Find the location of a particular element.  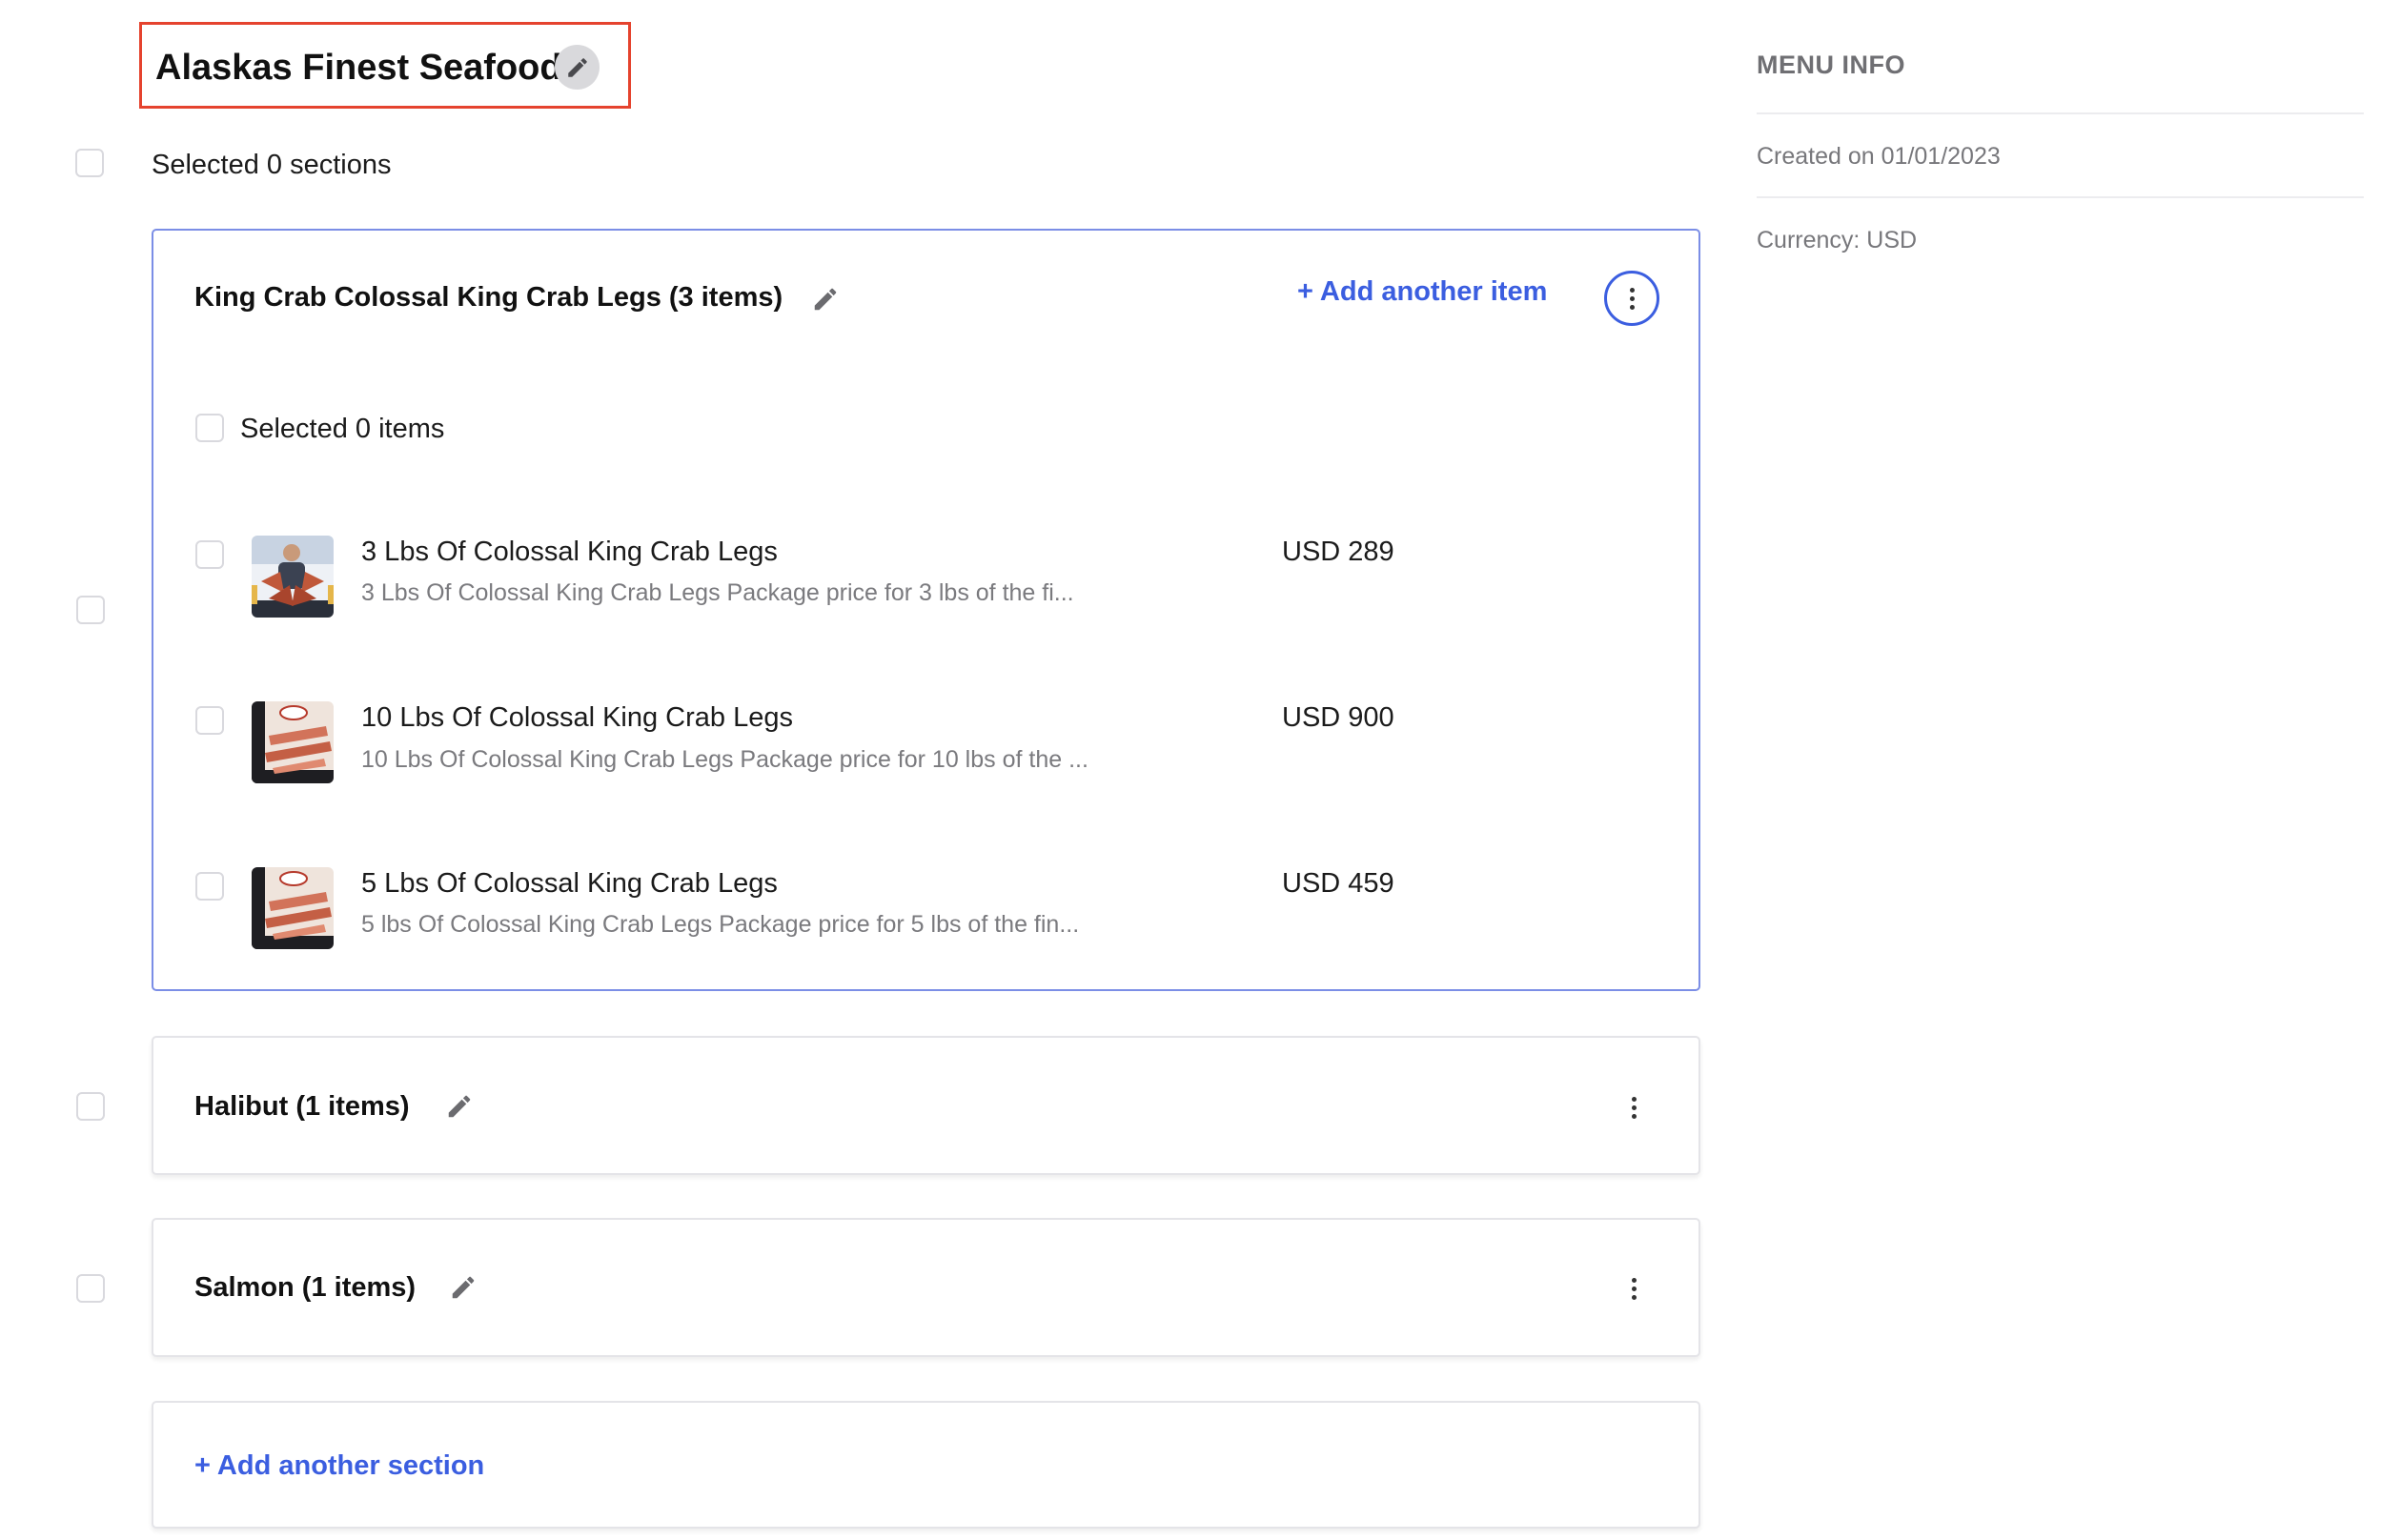

item-price: USD 459 is located at coordinates (1338, 883).